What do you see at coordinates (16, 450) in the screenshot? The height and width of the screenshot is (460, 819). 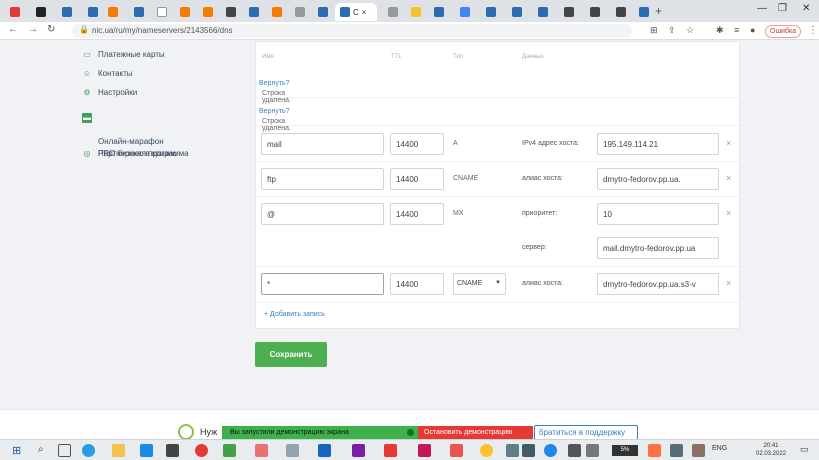 I see `windows-start-icon: ⊞` at bounding box center [16, 450].